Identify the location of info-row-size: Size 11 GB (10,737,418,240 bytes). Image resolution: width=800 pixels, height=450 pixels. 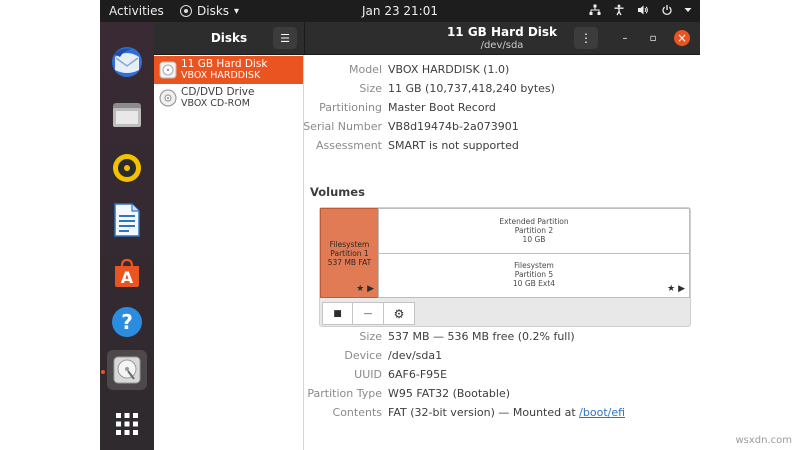
(502, 91).